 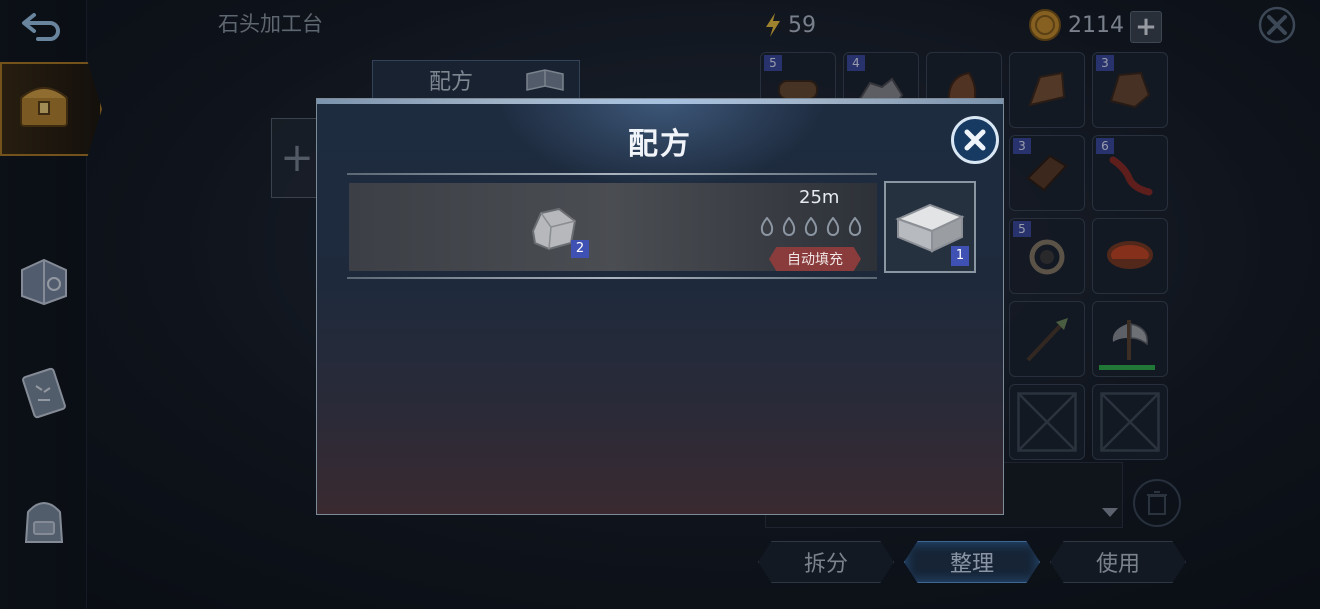 I want to click on close-icon, so click(x=975, y=140).